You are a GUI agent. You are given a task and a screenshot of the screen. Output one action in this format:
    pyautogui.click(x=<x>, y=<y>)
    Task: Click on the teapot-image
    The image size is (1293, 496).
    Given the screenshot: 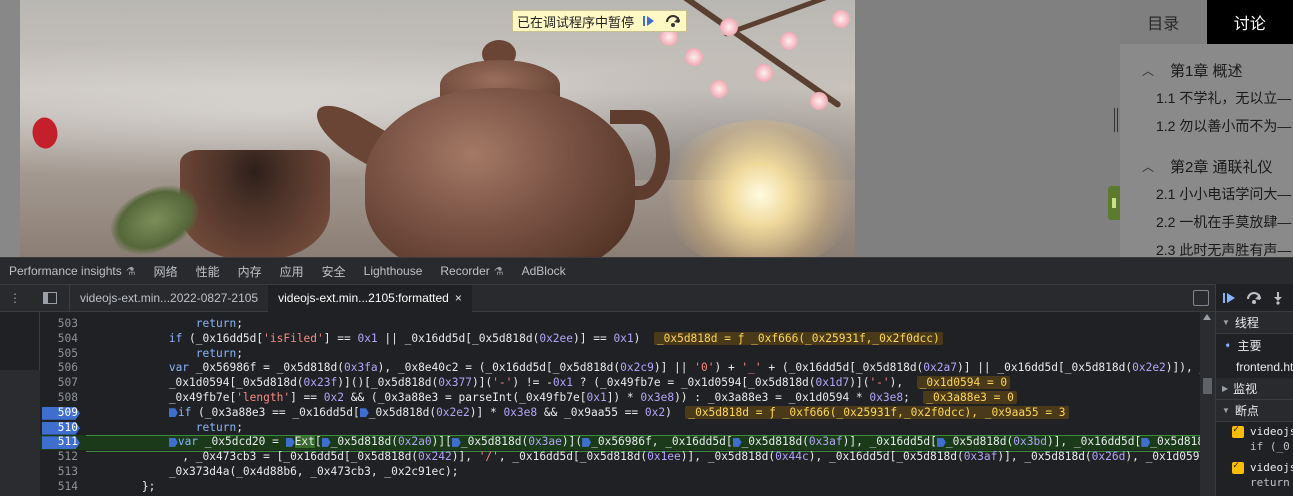 What is the action you would take?
    pyautogui.click(x=500, y=172)
    